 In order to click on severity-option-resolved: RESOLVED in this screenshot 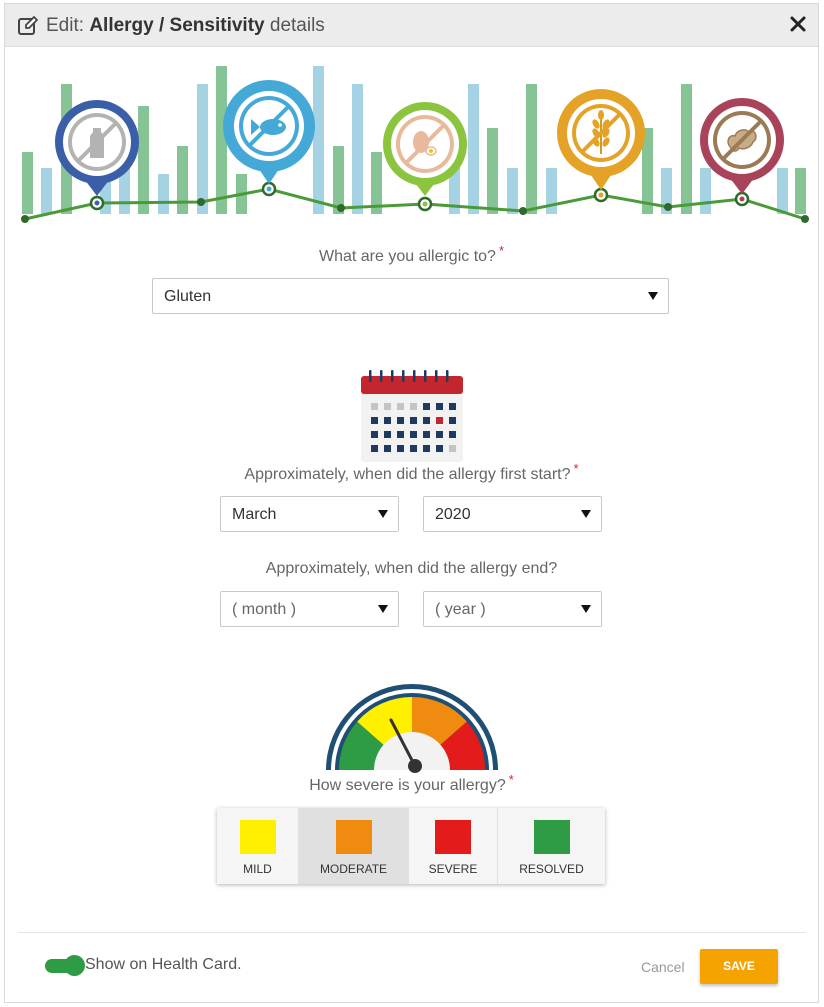, I will do `click(551, 846)`.